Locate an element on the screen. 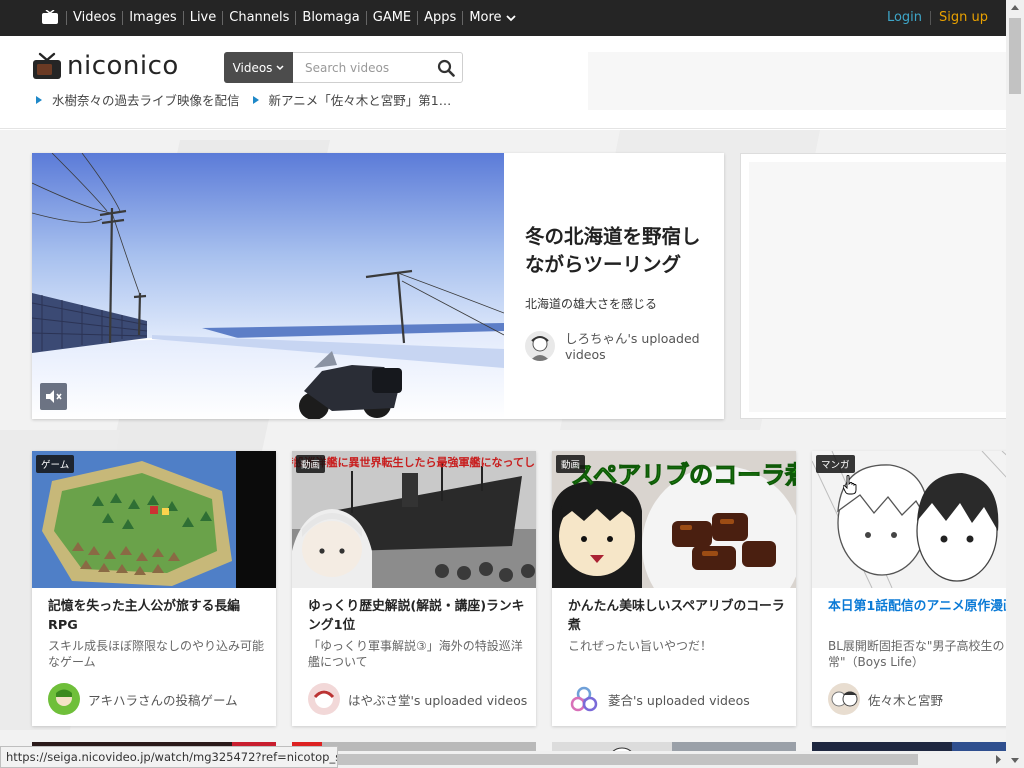 The height and width of the screenshot is (768, 1024). search-category-select: Videos is located at coordinates (258, 67).